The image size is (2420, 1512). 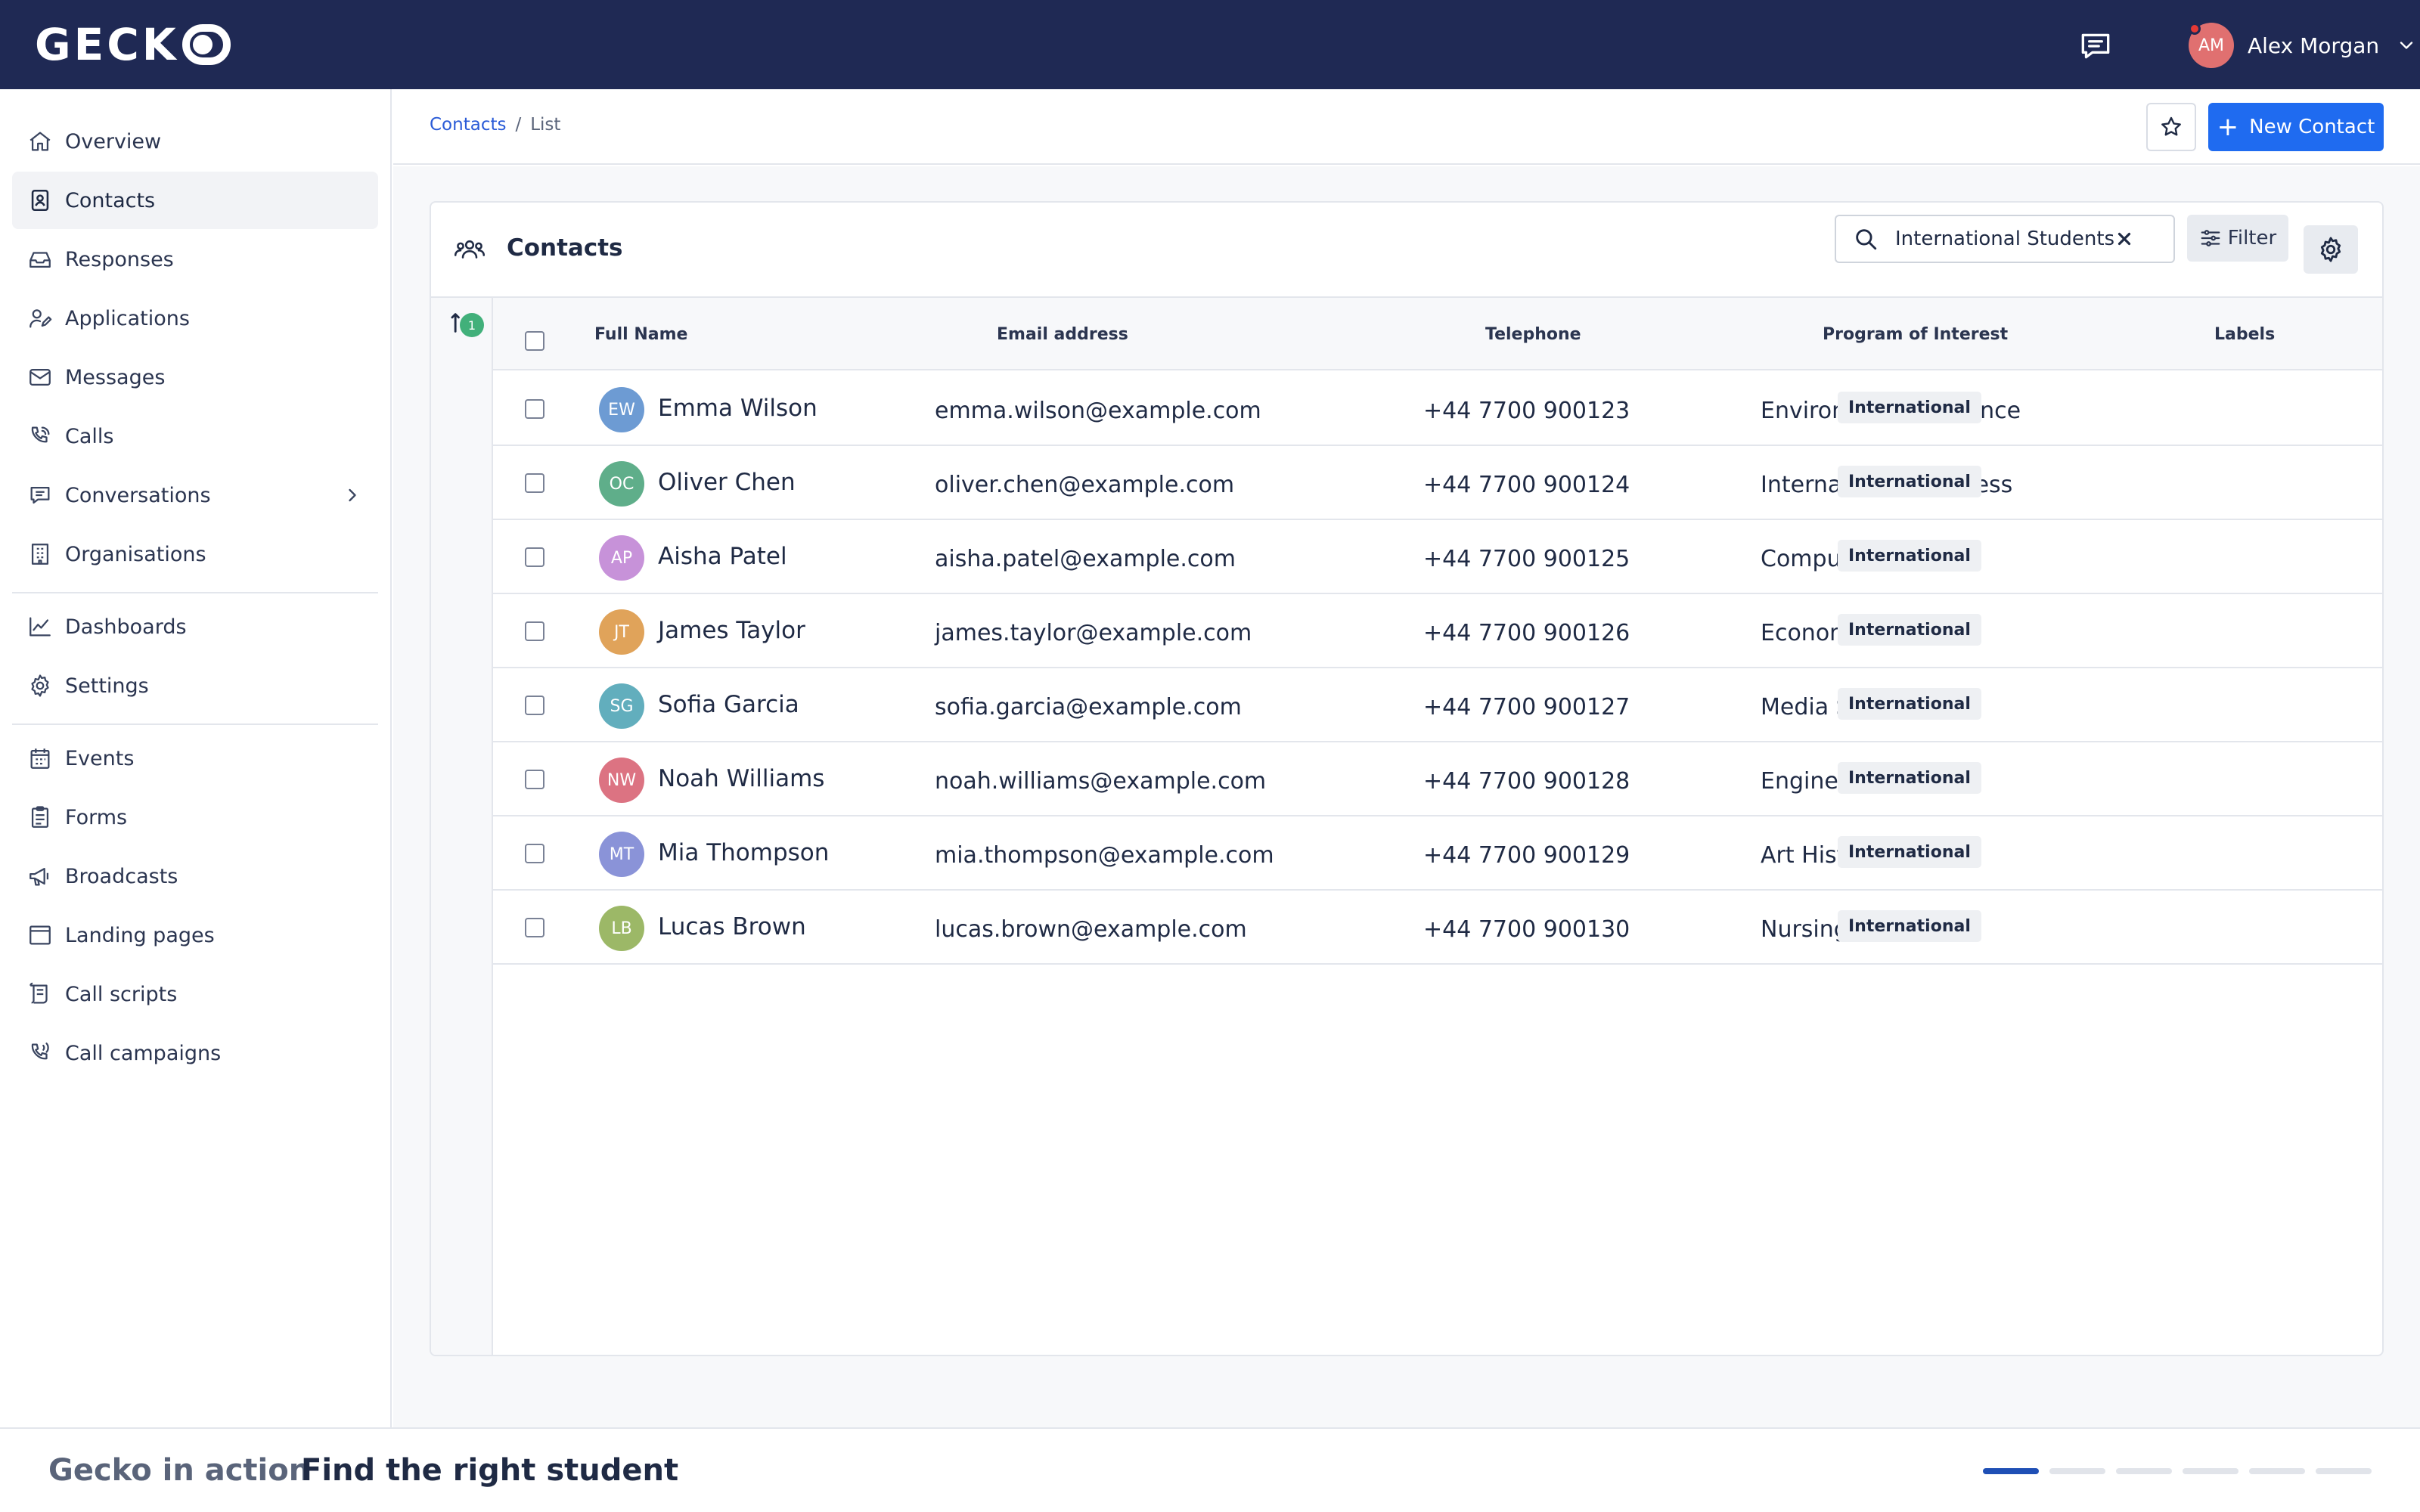 What do you see at coordinates (1533, 334) in the screenshot?
I see `column-header-telephone: Telephone` at bounding box center [1533, 334].